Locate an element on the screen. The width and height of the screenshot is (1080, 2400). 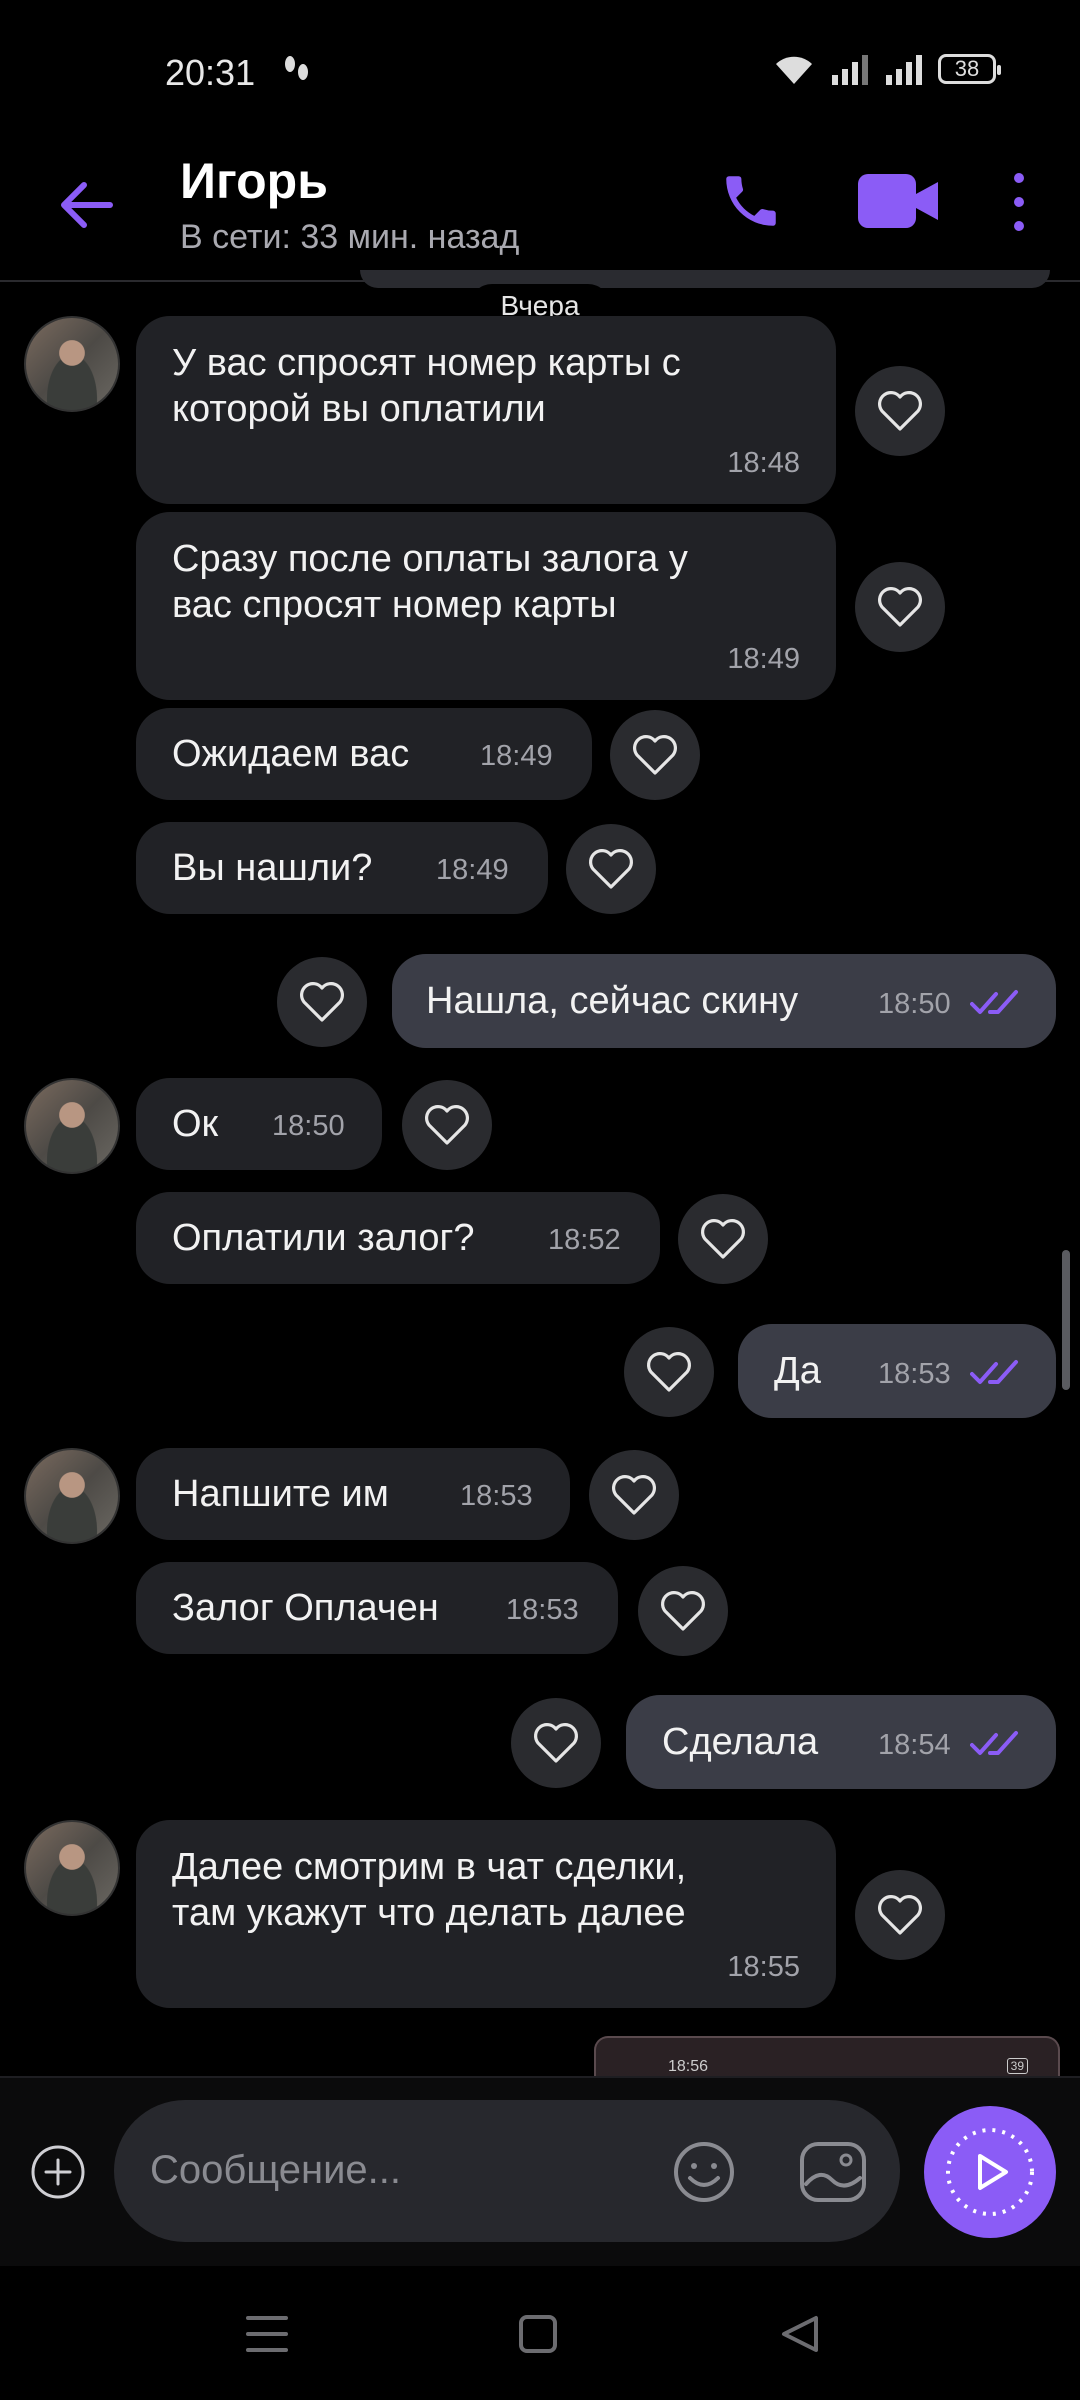
video-call-button is located at coordinates (898, 203).